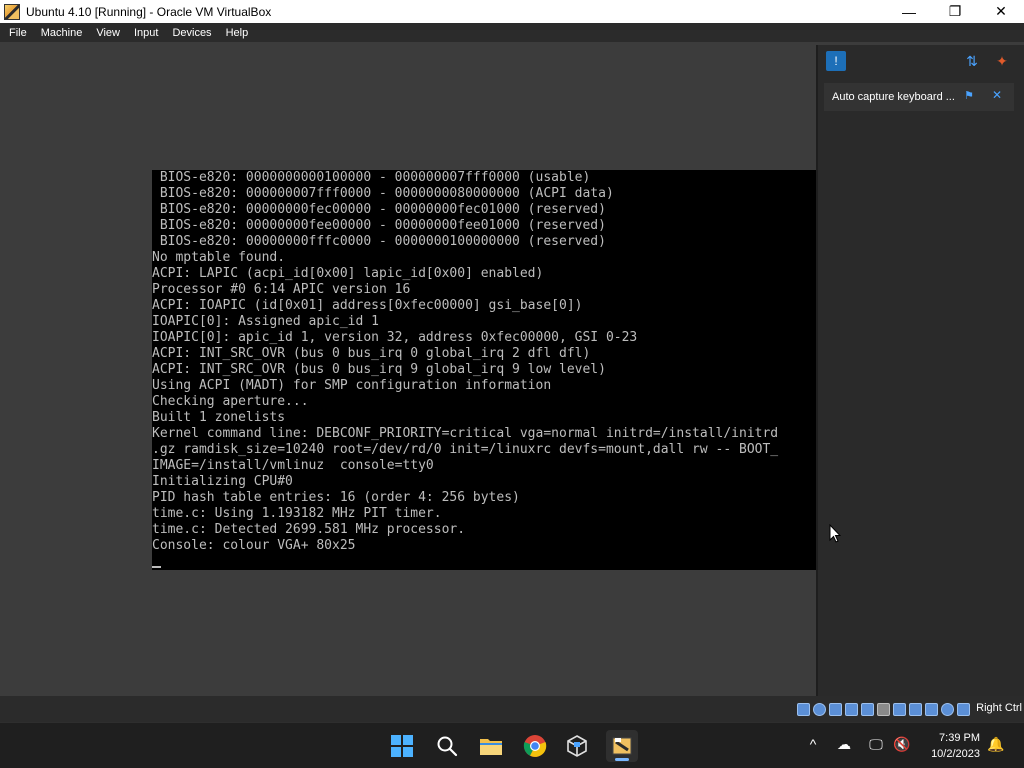  Describe the element at coordinates (265, 321) in the screenshot. I see `console-line: IOAPIC[0]: Assigned apic_id 1` at that location.